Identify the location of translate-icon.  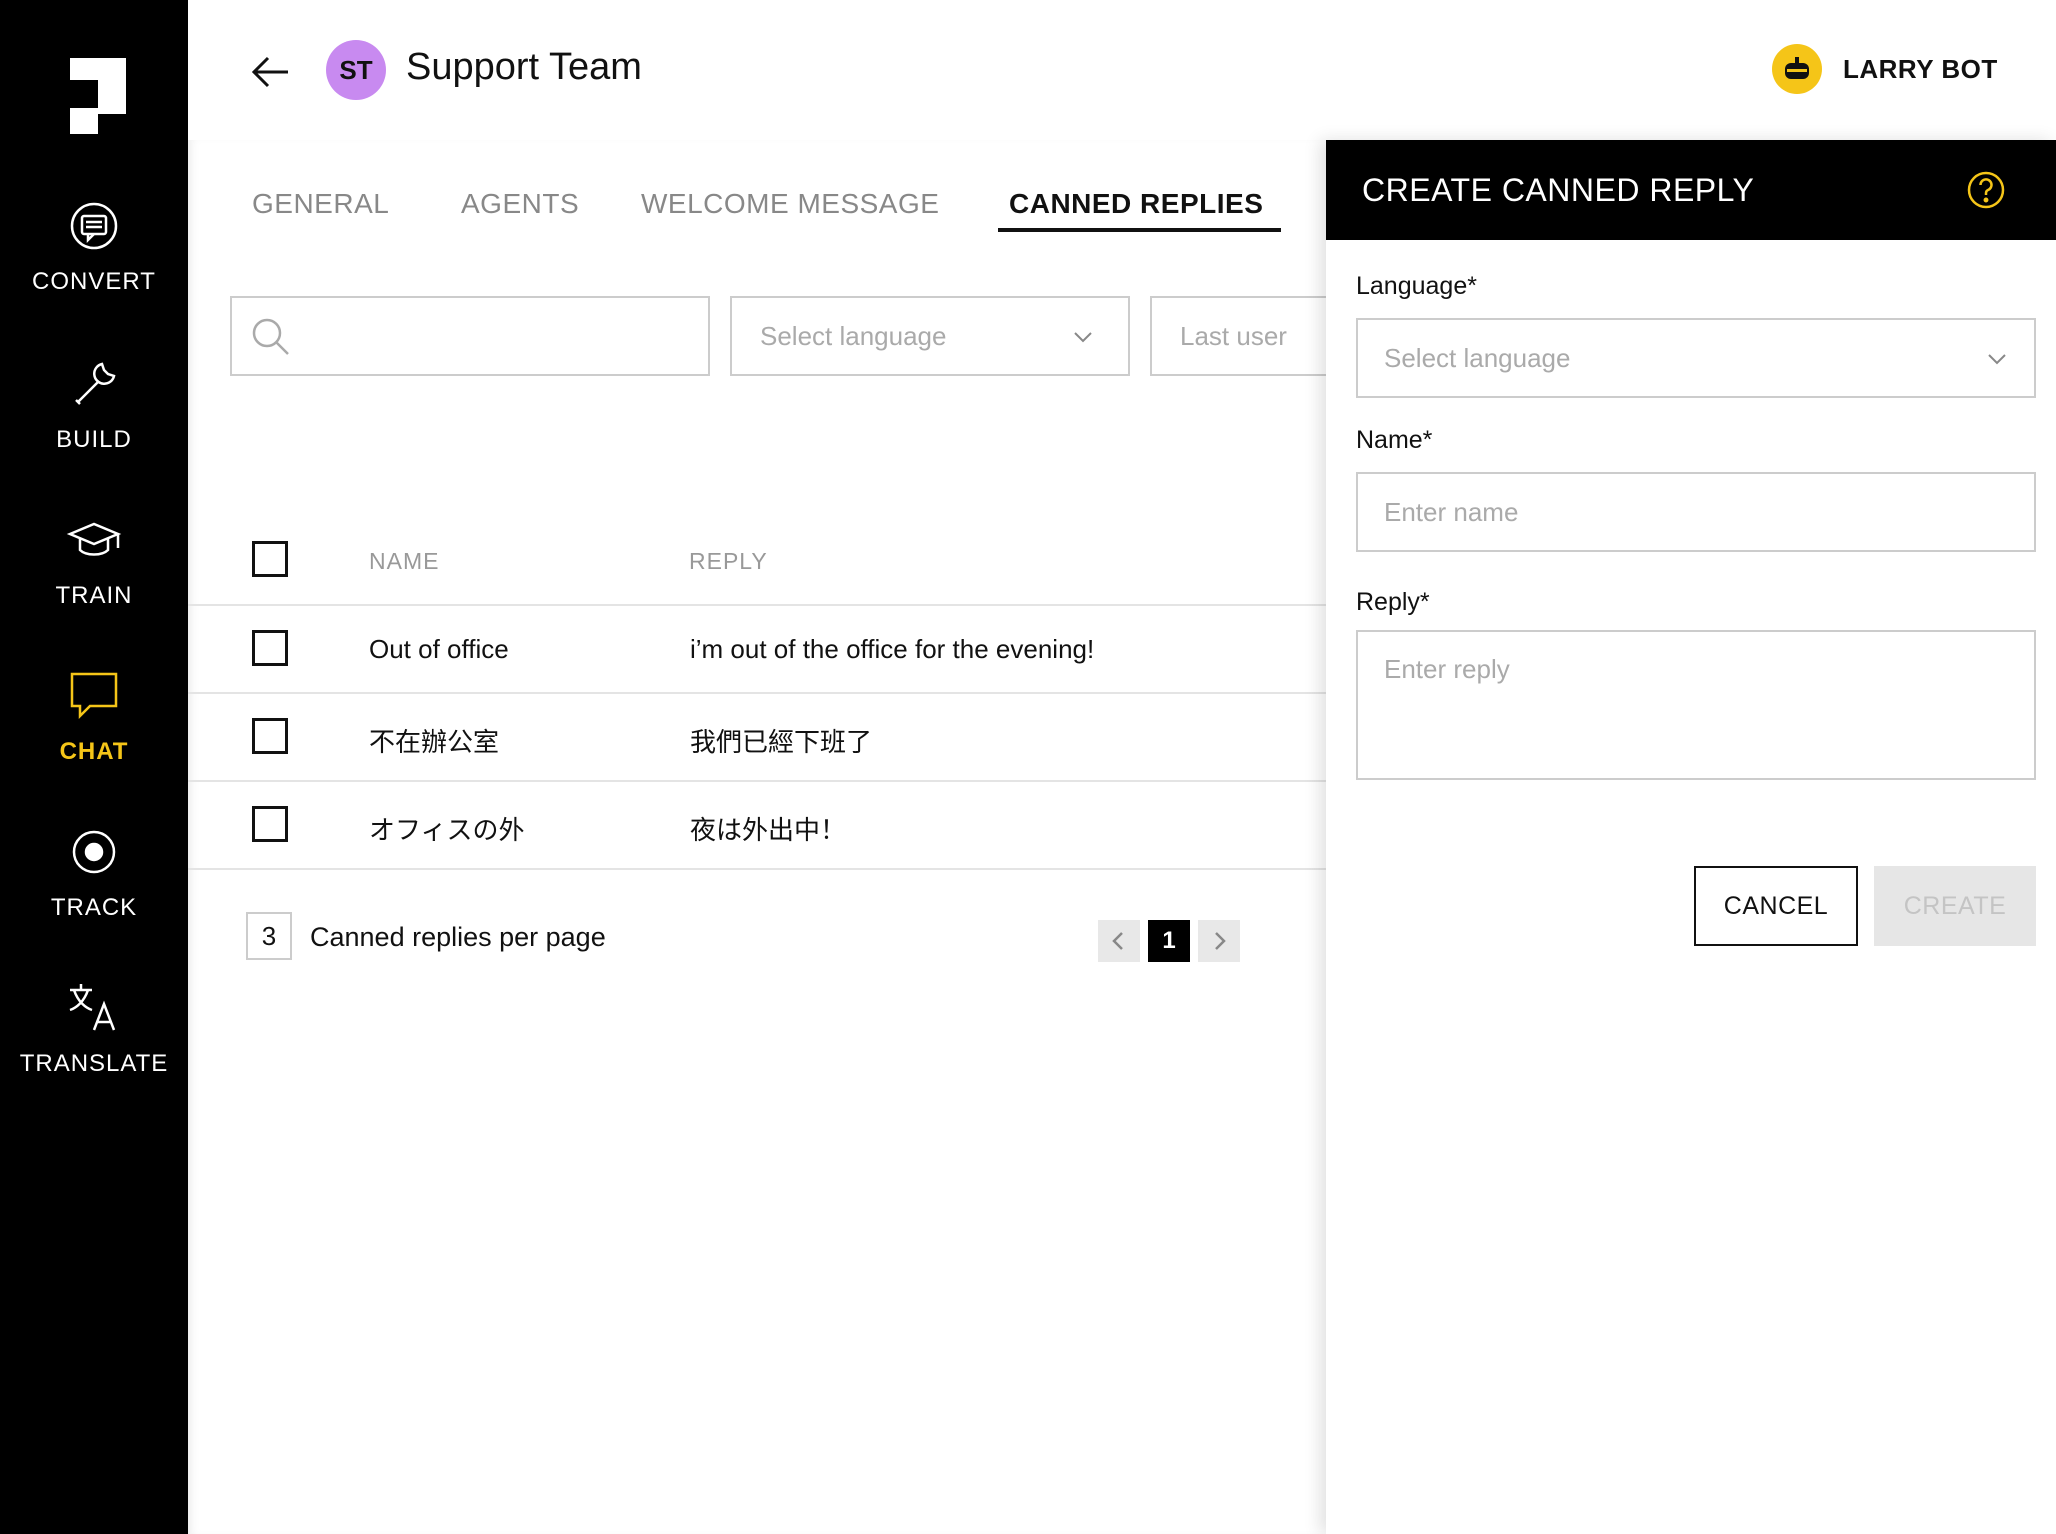
(92, 1007).